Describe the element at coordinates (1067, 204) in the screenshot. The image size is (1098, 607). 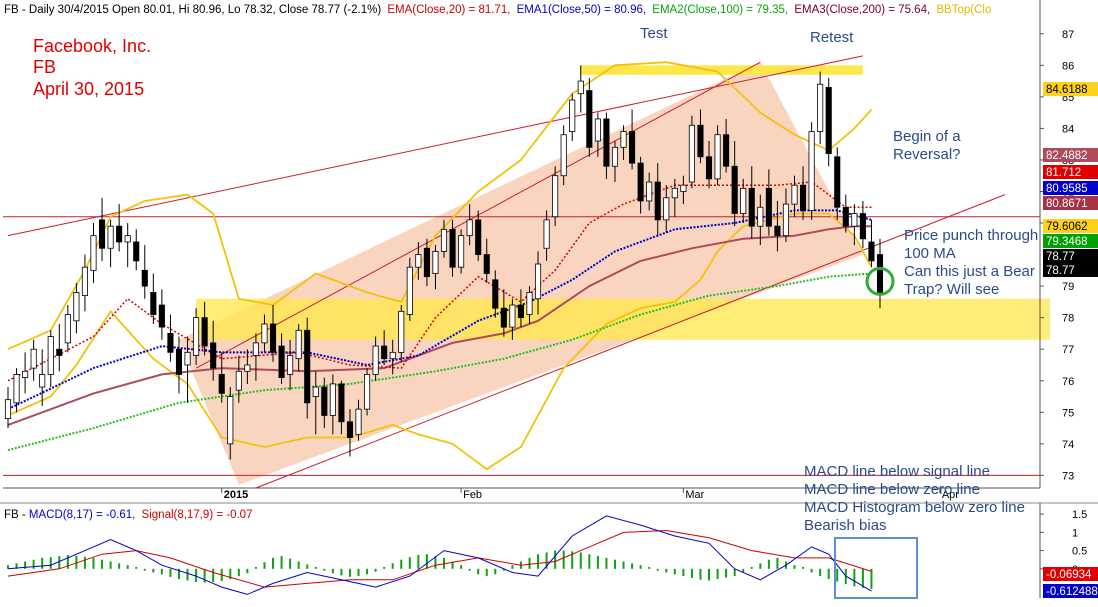
I see `price-tag: 80.8671` at that location.